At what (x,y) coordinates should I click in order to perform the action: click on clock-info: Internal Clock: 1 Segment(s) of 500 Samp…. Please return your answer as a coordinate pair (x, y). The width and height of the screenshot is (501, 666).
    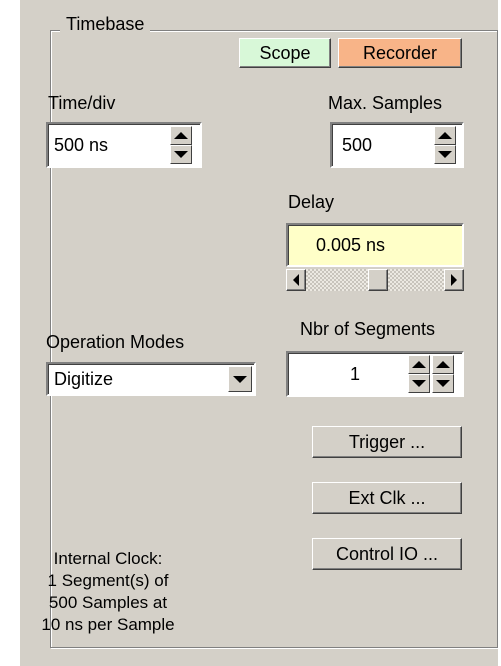
    Looking at the image, I should click on (108, 592).